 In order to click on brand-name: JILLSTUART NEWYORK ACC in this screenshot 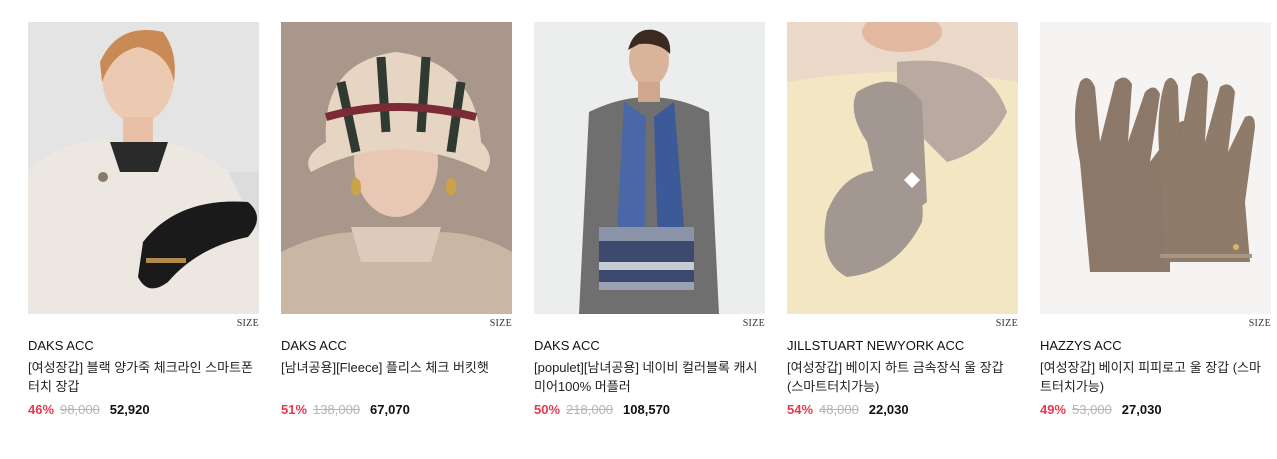, I will do `click(876, 345)`.